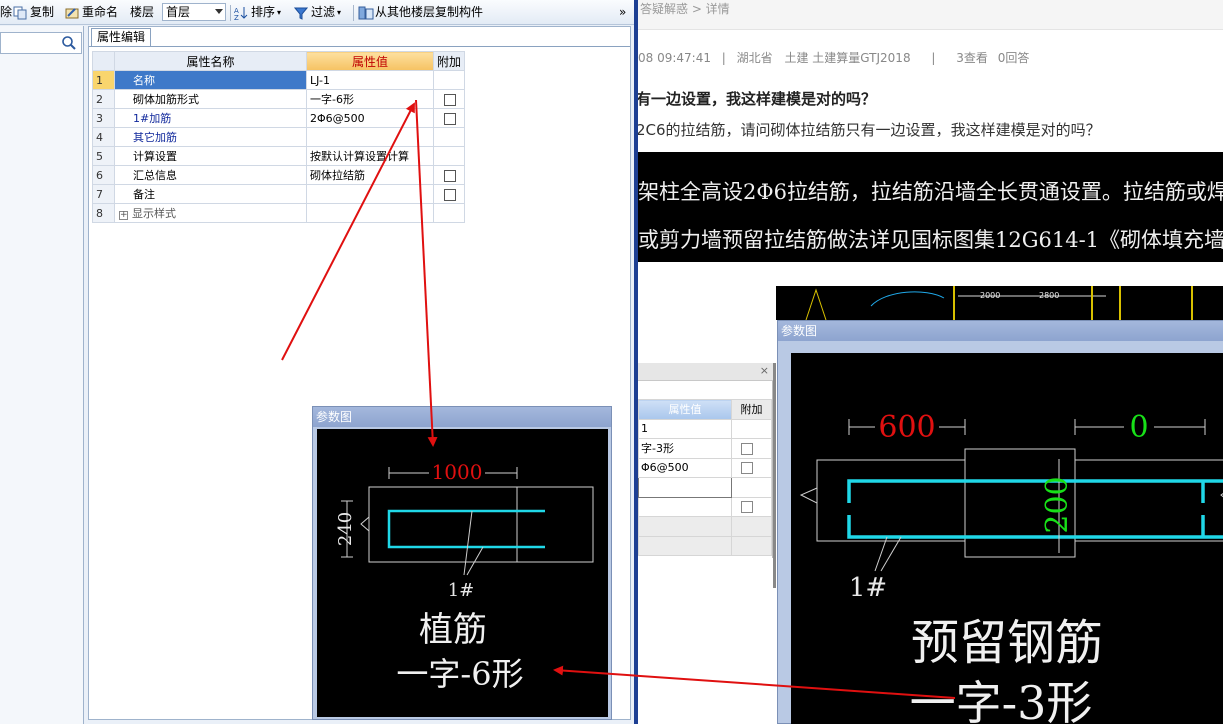 This screenshot has width=1223, height=724. I want to click on copy-from-floor-button: 从其他楼层复制构件, so click(420, 12).